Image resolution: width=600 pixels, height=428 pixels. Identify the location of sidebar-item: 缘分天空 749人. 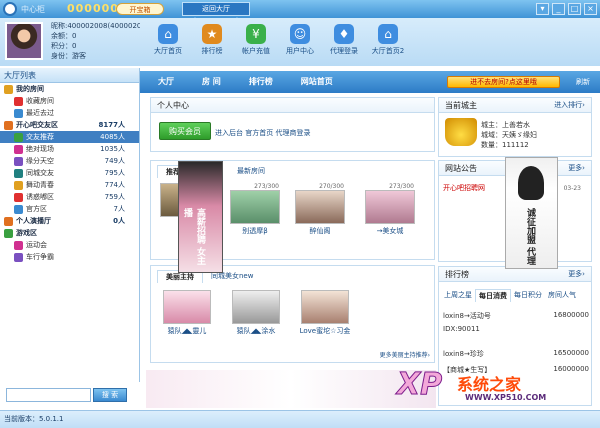
(69, 161).